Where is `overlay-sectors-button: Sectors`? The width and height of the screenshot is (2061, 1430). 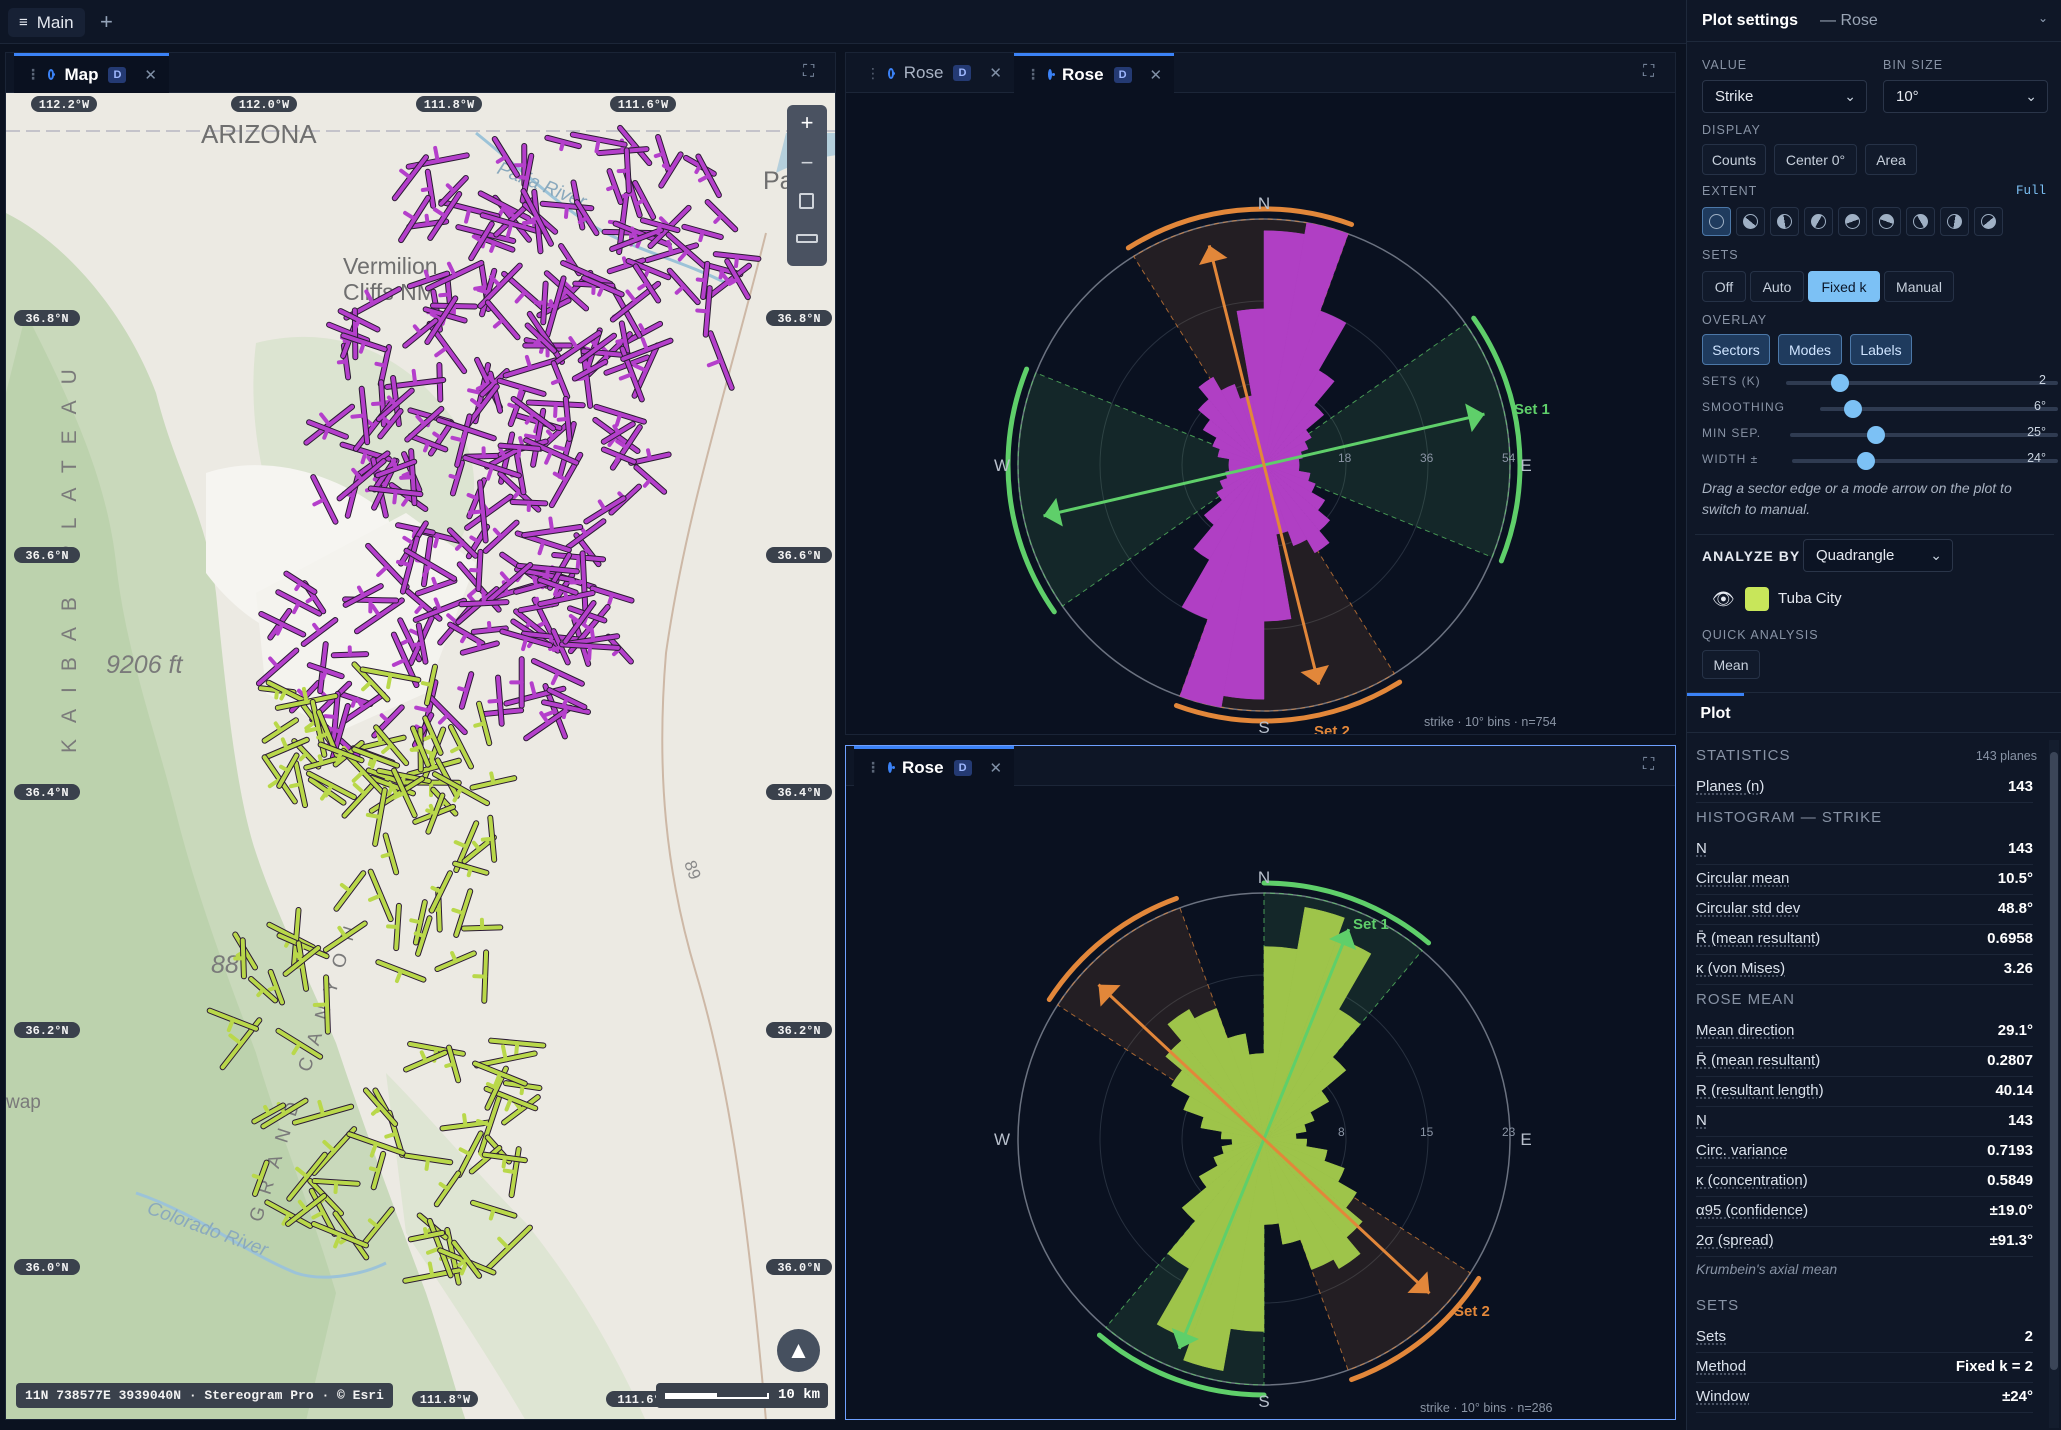
overlay-sectors-button: Sectors is located at coordinates (1736, 349).